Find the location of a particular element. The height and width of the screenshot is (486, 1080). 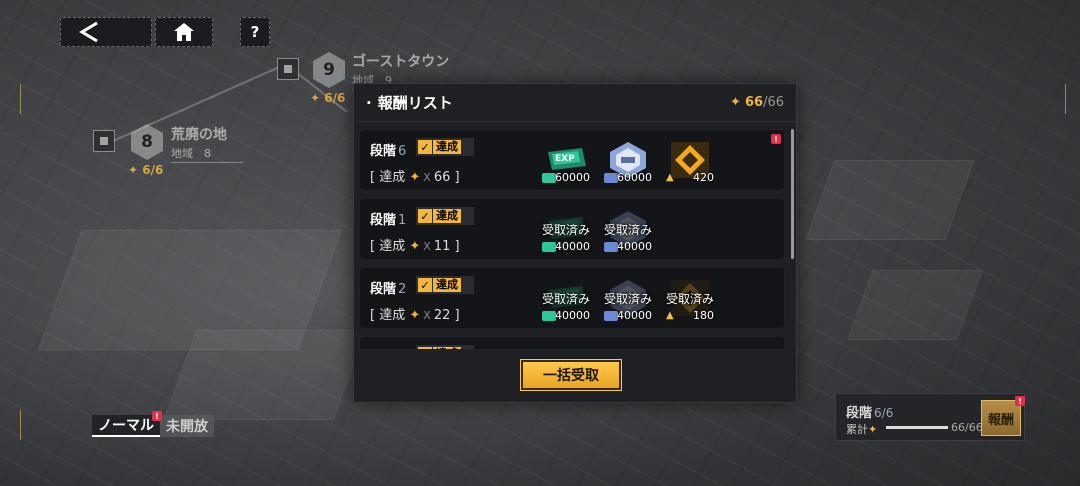

tab-normal: ノーマル ! is located at coordinates (127, 424).